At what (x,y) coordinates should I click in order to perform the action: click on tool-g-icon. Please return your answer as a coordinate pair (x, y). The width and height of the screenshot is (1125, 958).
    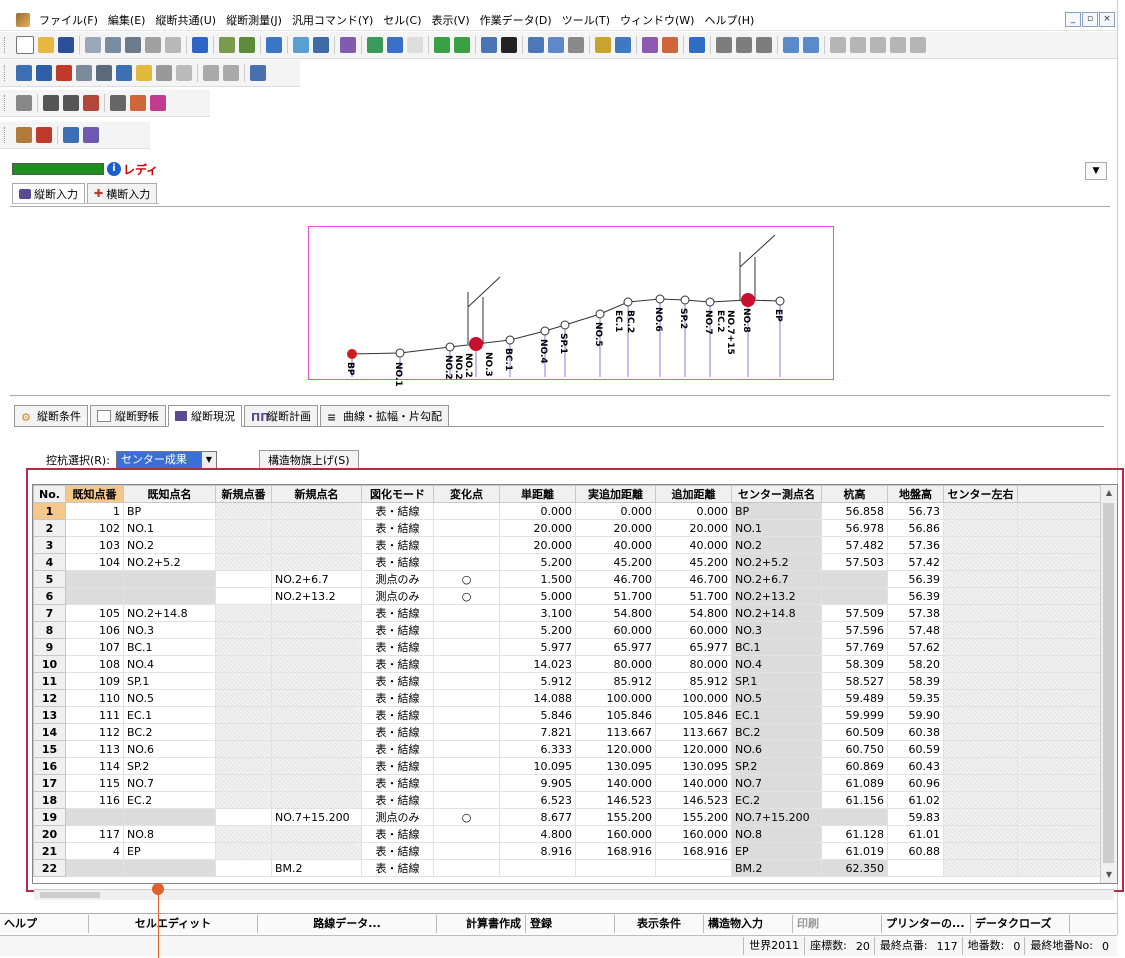
    Looking at the image, I should click on (858, 45).